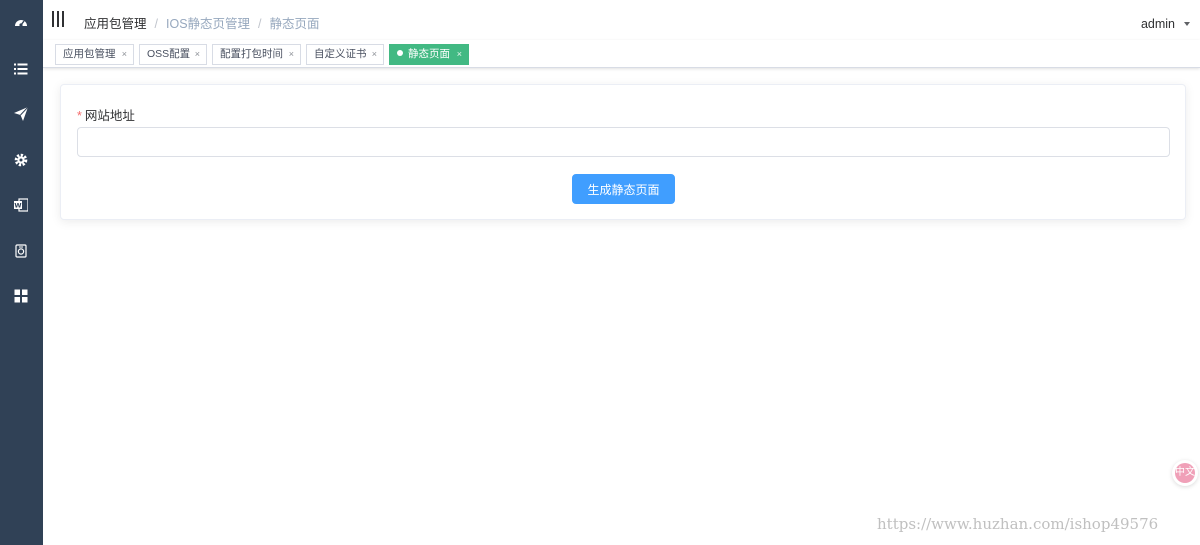 The width and height of the screenshot is (1200, 545). Describe the element at coordinates (208, 24) in the screenshot. I see `breadcrumb-item: IOS静态页管理` at that location.